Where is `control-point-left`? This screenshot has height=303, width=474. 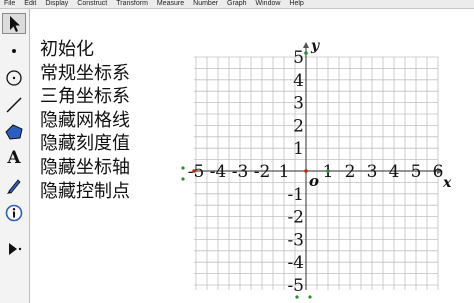
control-point-left is located at coordinates (183, 168).